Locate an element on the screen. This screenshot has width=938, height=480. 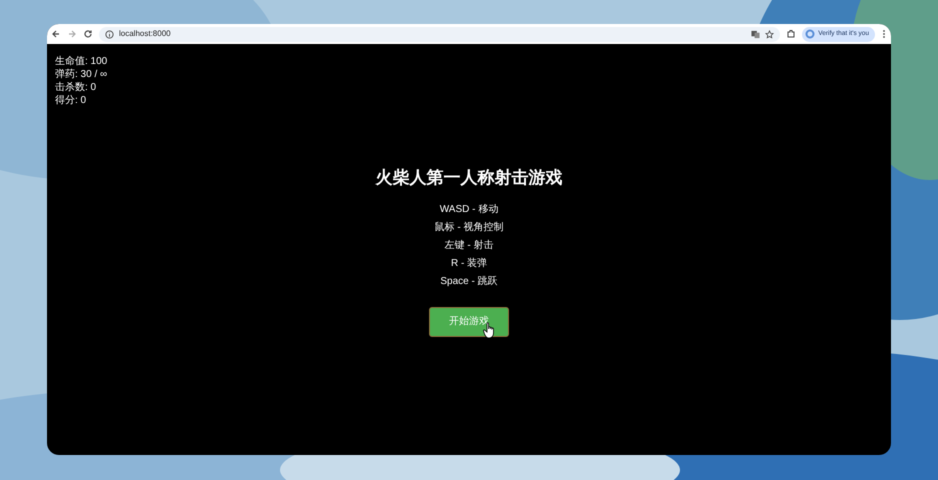
extensions-icon is located at coordinates (791, 34).